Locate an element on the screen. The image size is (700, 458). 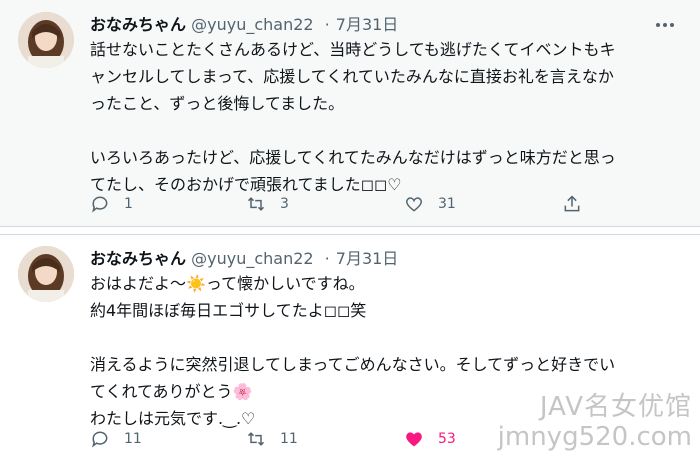
tweet-line: いろいろあったけど、応援してくれてたみんなだけはずっと味方だと思っ is located at coordinates (353, 157).